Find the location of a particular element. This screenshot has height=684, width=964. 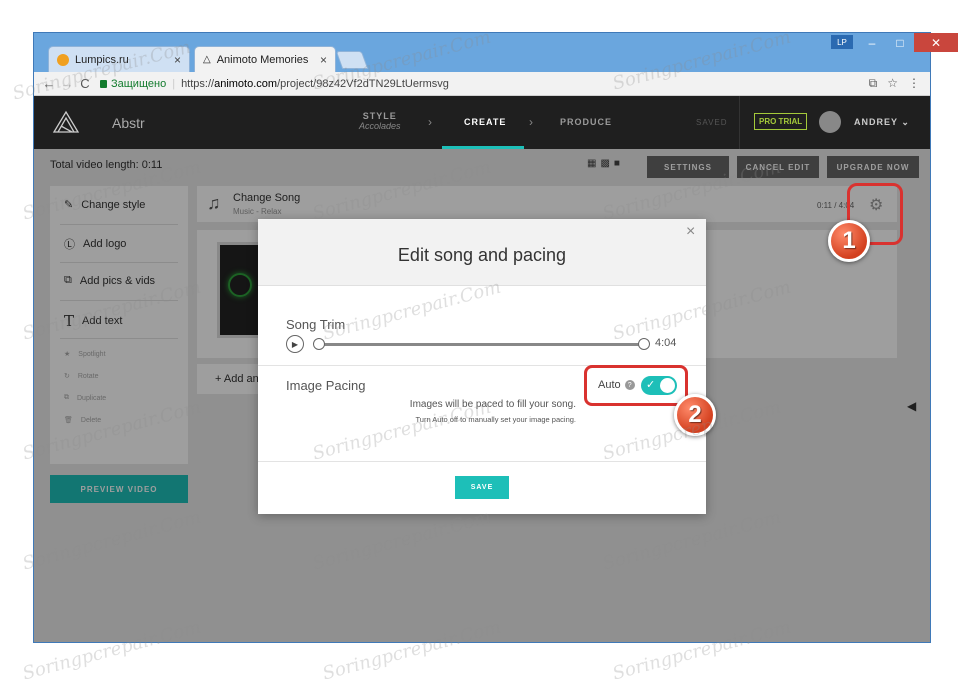

reload-icon: C is located at coordinates (85, 83).